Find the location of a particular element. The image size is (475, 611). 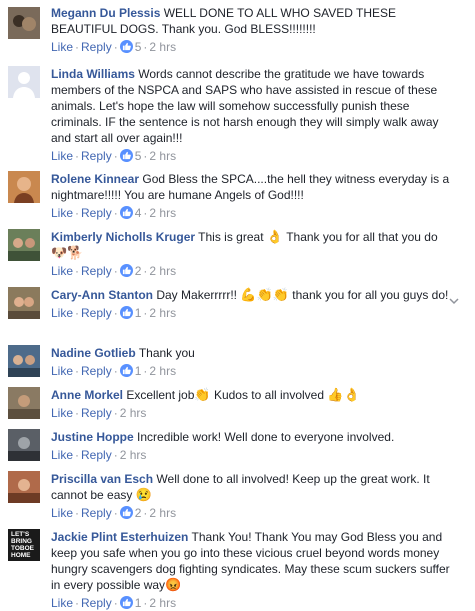

chevron-down-icon is located at coordinates (454, 301).